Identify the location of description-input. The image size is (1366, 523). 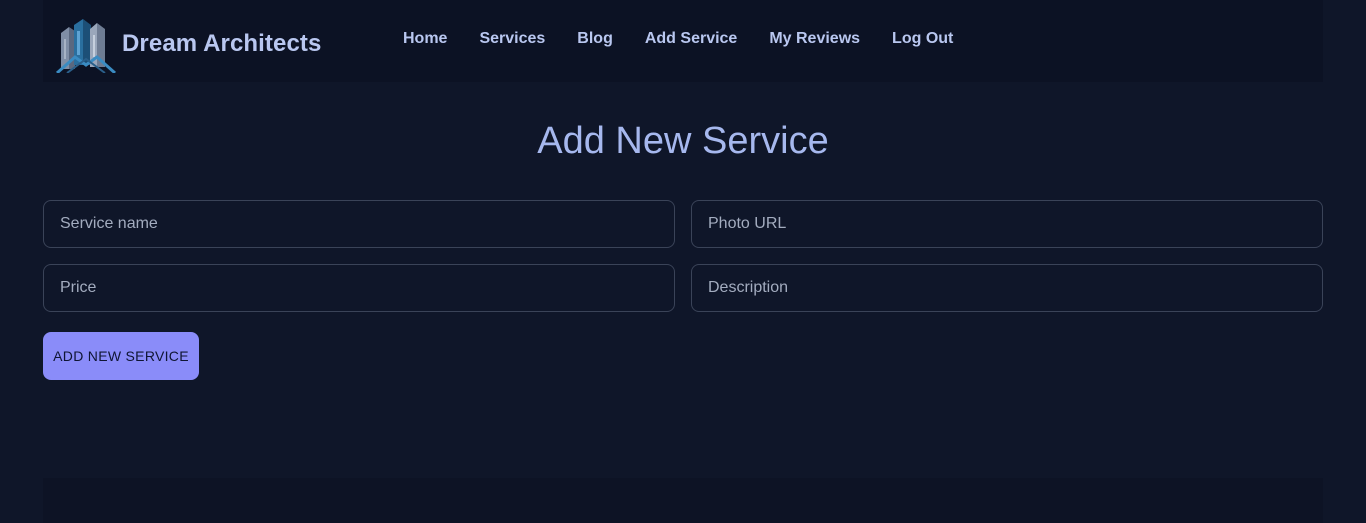
(1007, 288).